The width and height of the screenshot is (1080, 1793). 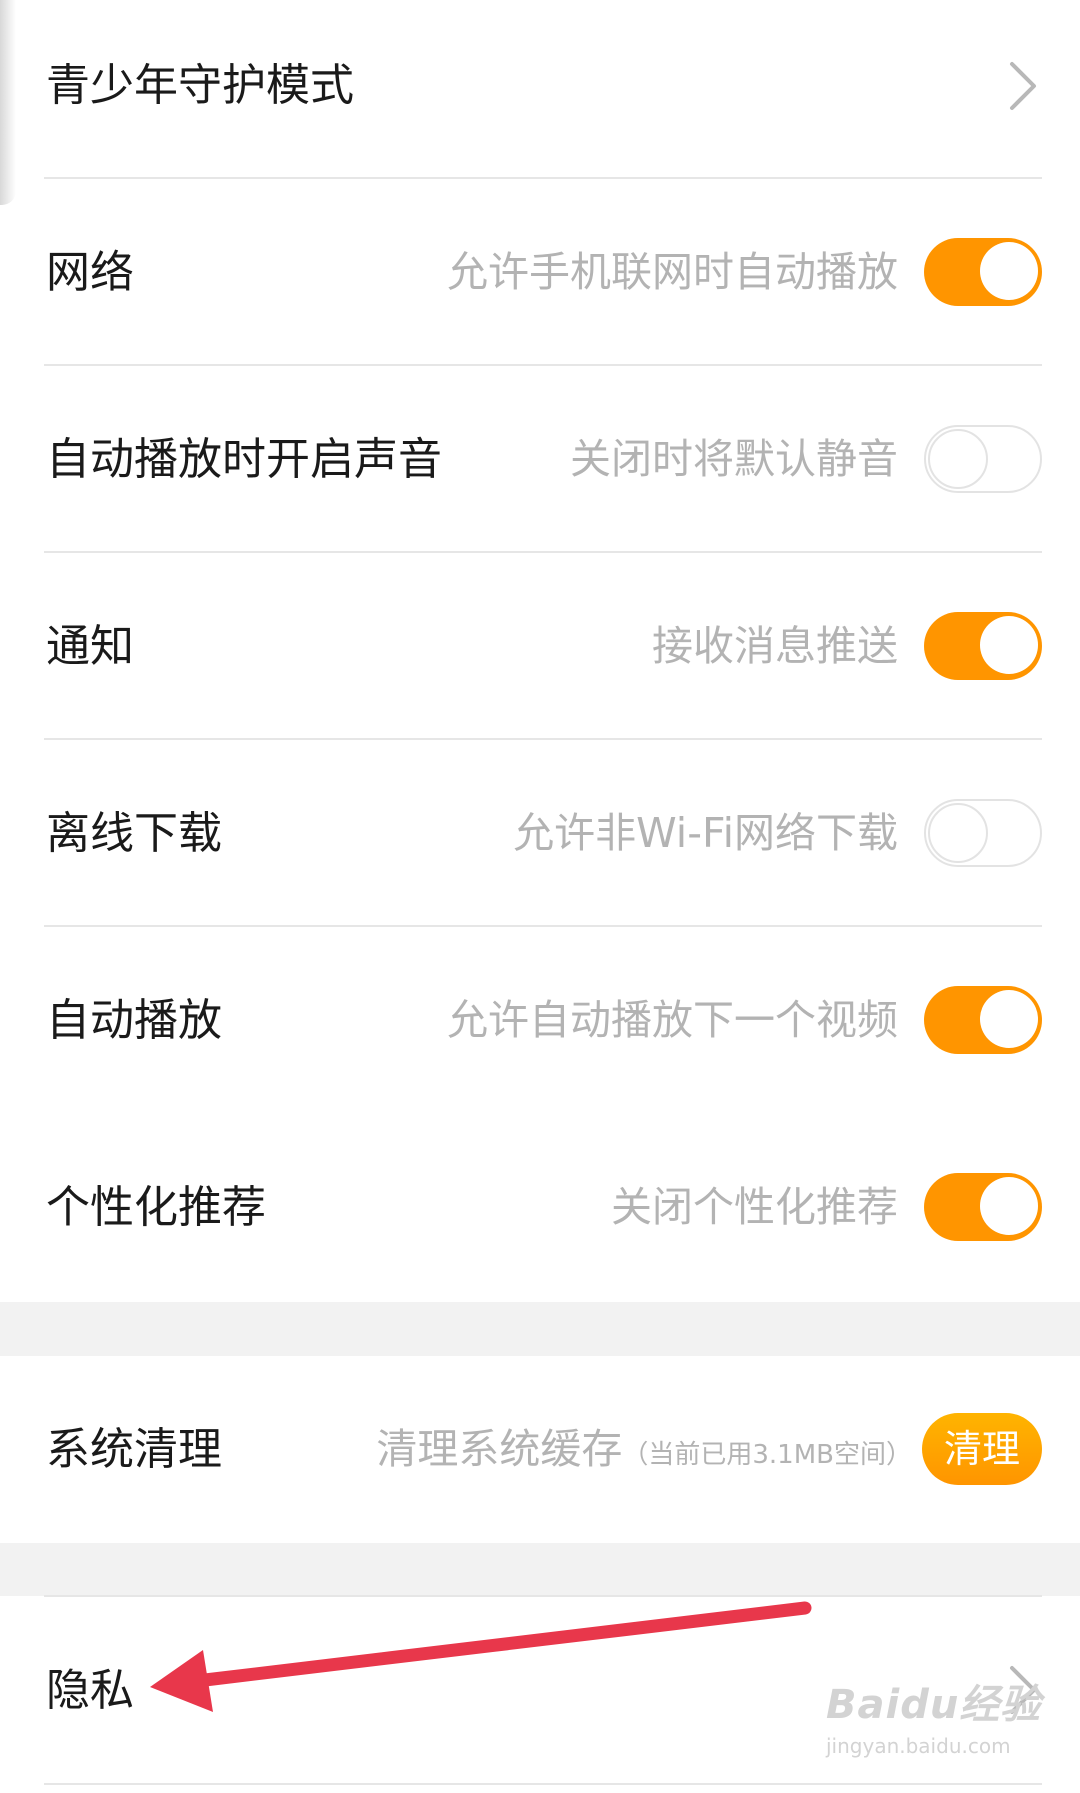 What do you see at coordinates (934, 1705) in the screenshot?
I see `watermark-logo: Baidu经验` at bounding box center [934, 1705].